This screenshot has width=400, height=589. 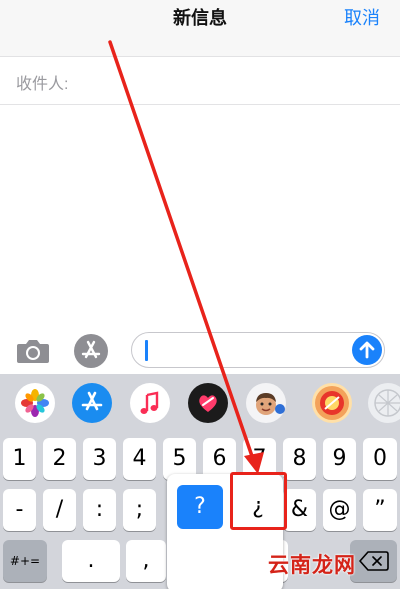 I want to click on camera-icon, so click(x=33, y=351).